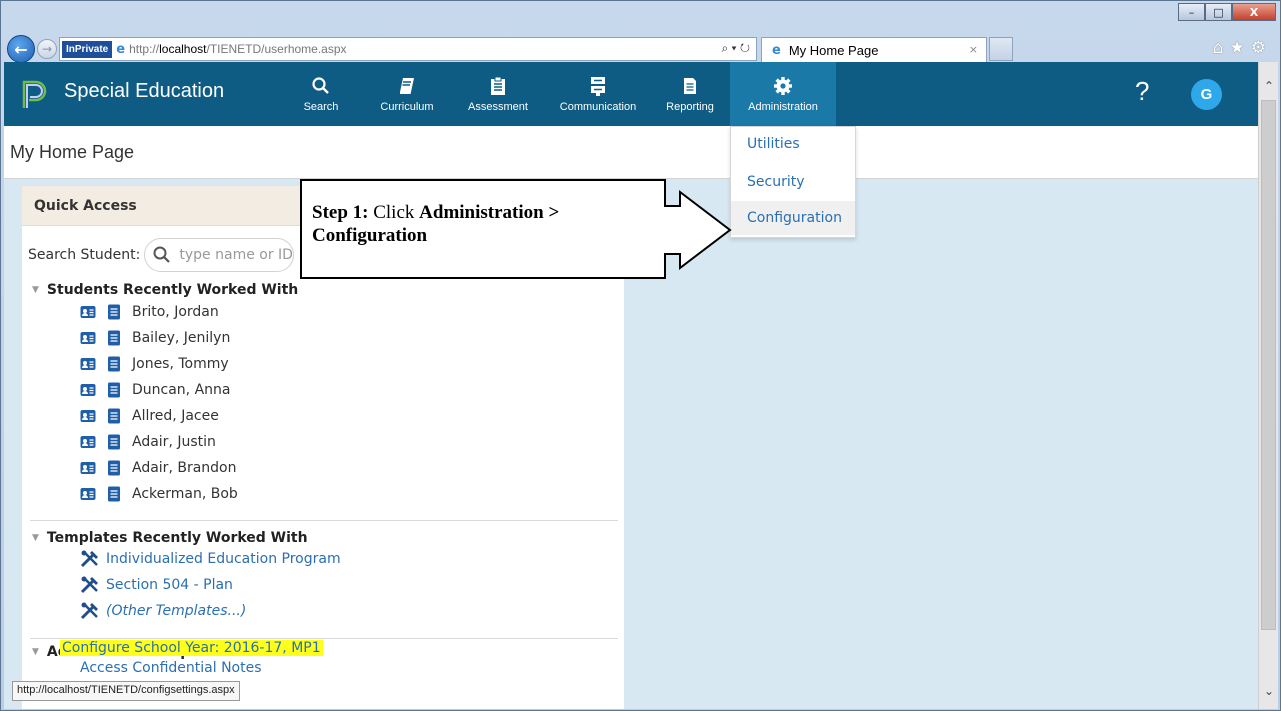  What do you see at coordinates (407, 86) in the screenshot?
I see `book-icon` at bounding box center [407, 86].